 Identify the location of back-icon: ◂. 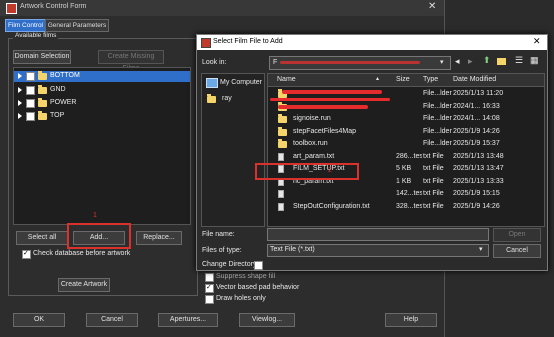
(457, 61).